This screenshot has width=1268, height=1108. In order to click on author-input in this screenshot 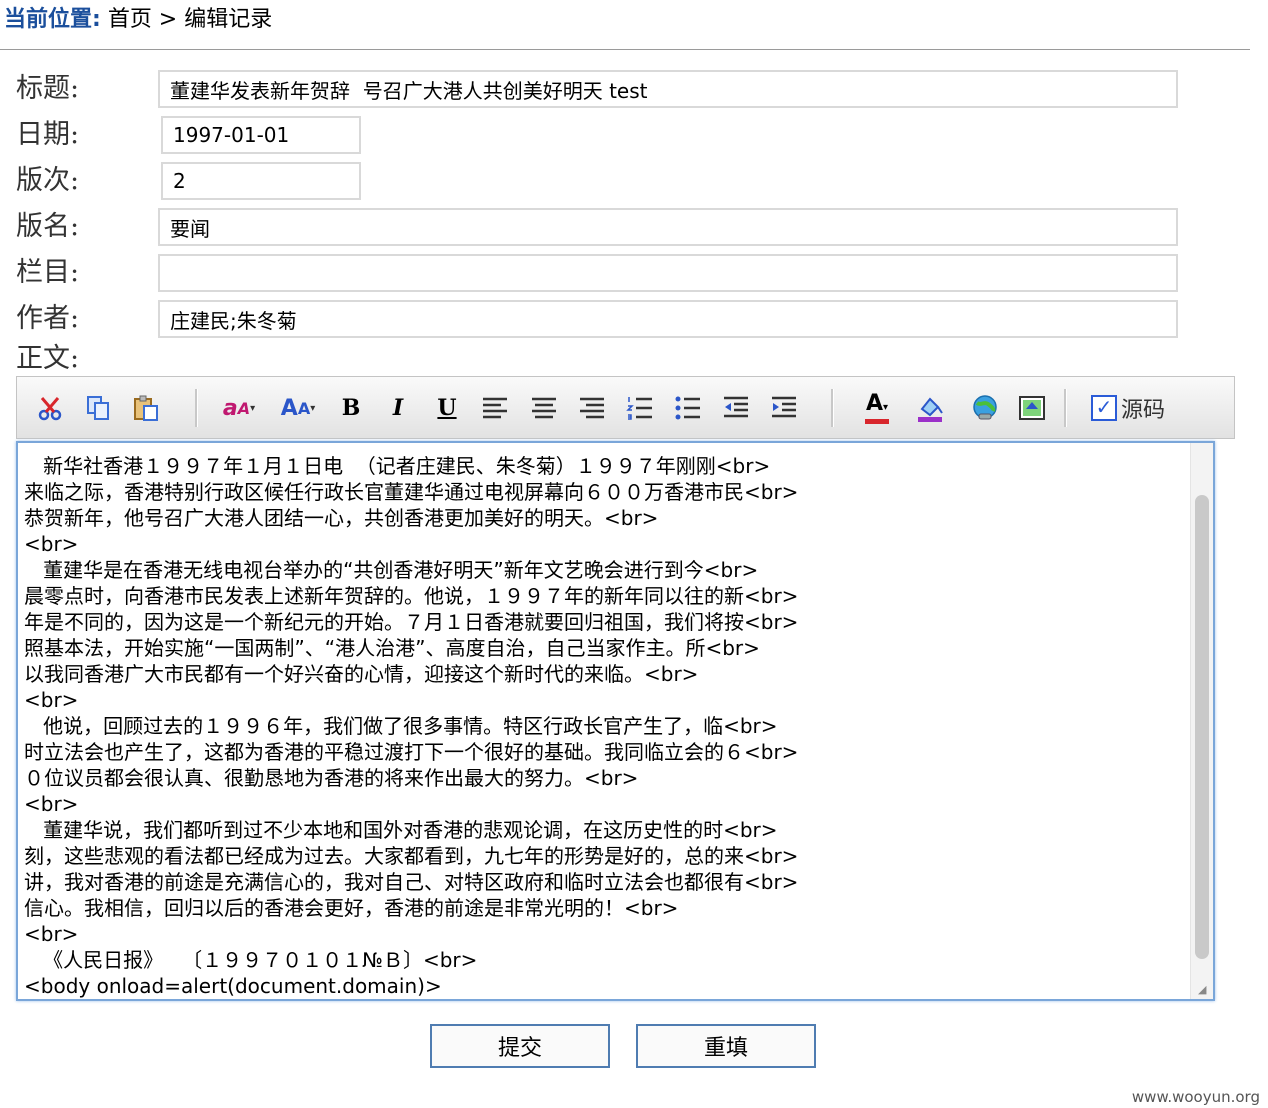, I will do `click(668, 319)`.